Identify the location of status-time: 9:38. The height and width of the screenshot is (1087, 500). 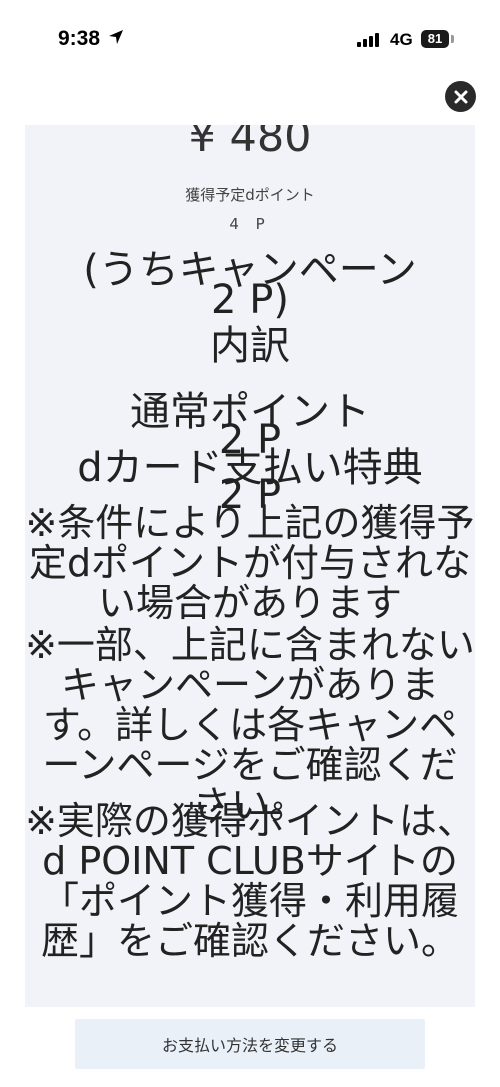
(79, 38).